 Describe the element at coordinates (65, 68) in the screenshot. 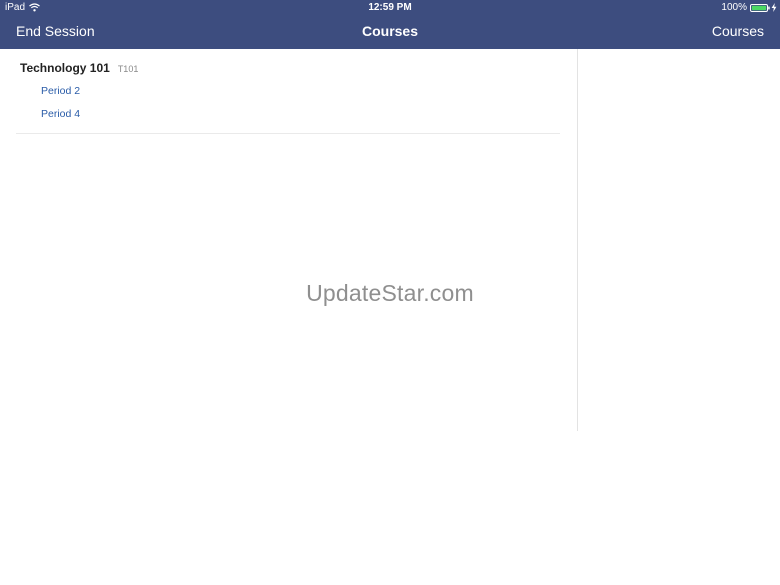

I see `course-name: Technology 101` at that location.